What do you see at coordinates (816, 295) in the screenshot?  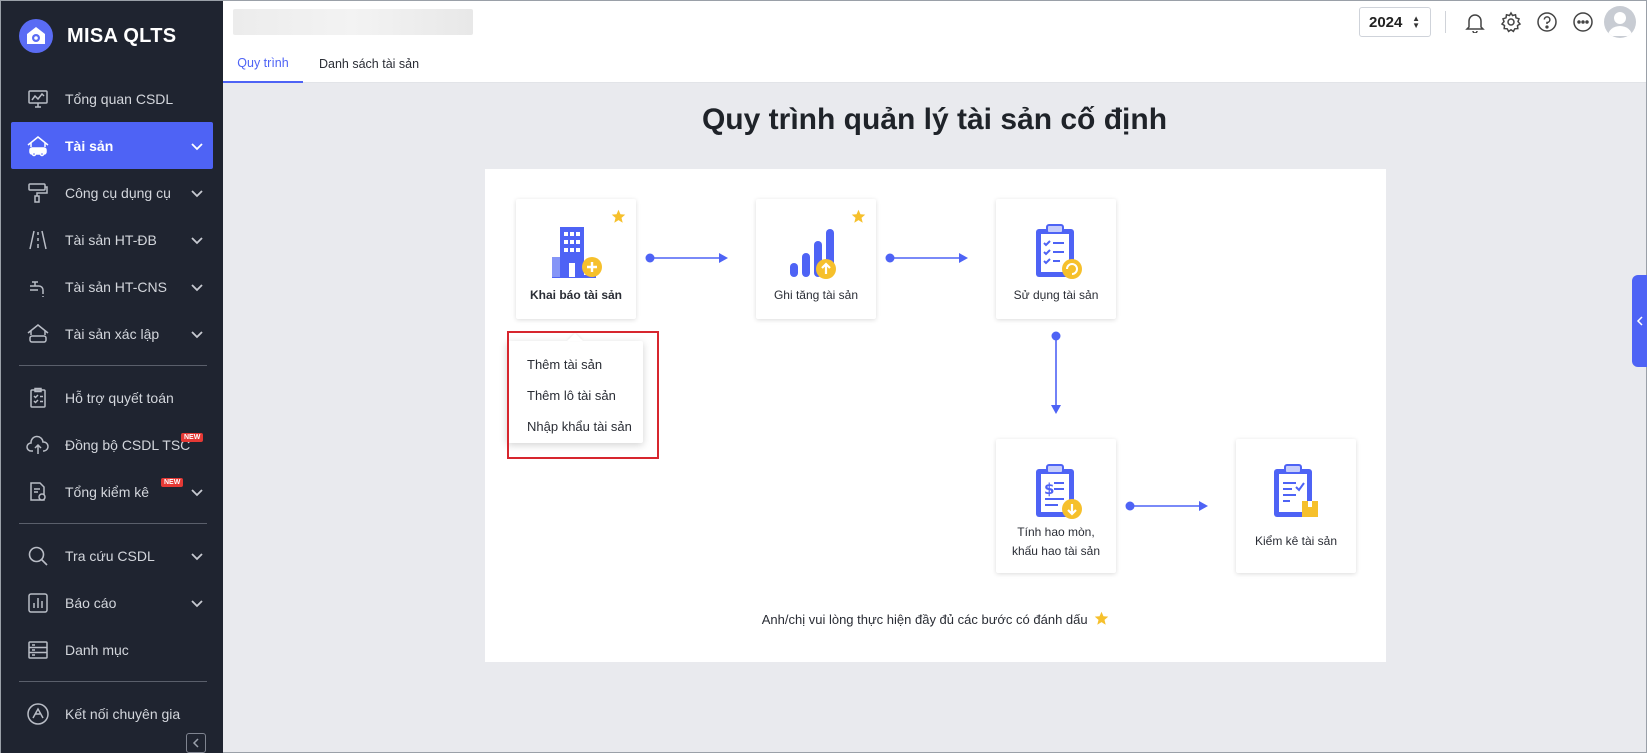 I see `step-label: Ghi tăng tài sản` at bounding box center [816, 295].